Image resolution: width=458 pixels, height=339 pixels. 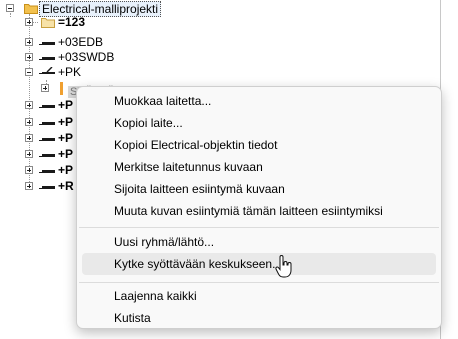 I want to click on menu-item-expand-all: Laajenna kaikki, so click(x=259, y=296).